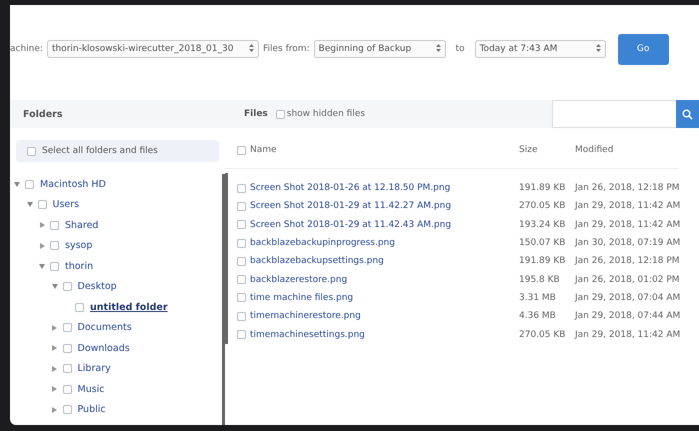  Describe the element at coordinates (384, 225) in the screenshot. I see `file-name: Screen Shot 2018-01-29 at 11.42.43 AM.png` at that location.